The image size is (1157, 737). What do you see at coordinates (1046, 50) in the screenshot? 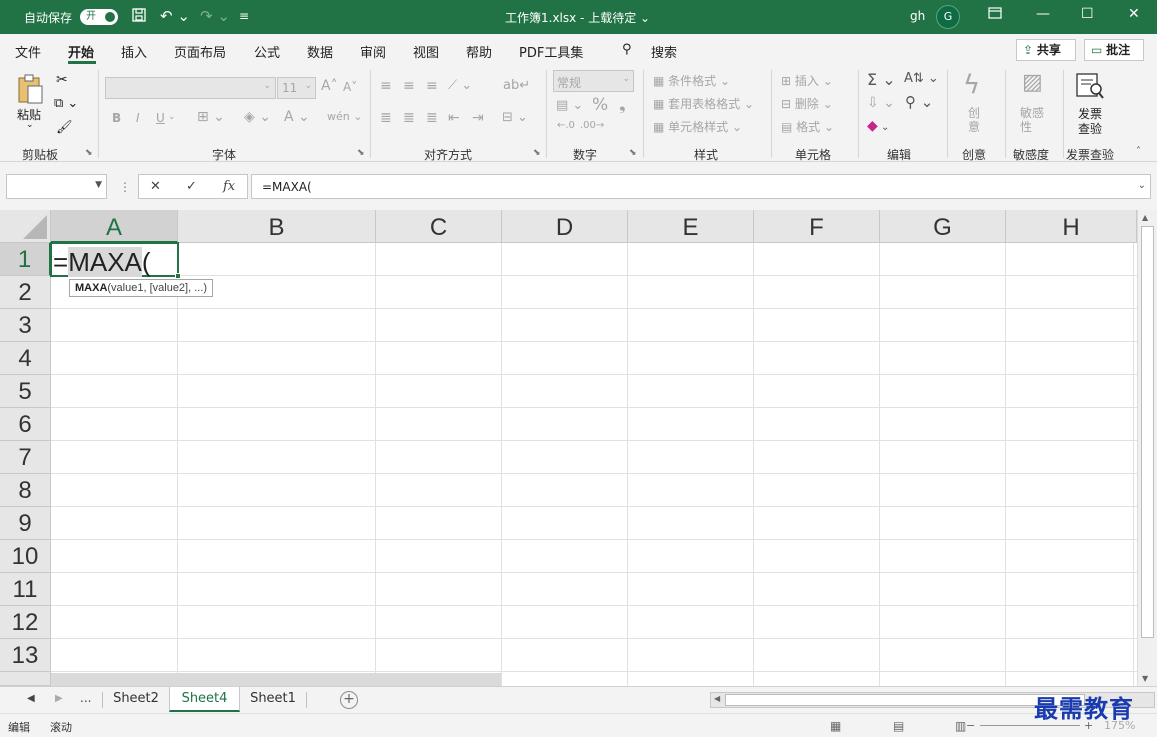
I see `share-button: ⇪ 共享` at bounding box center [1046, 50].